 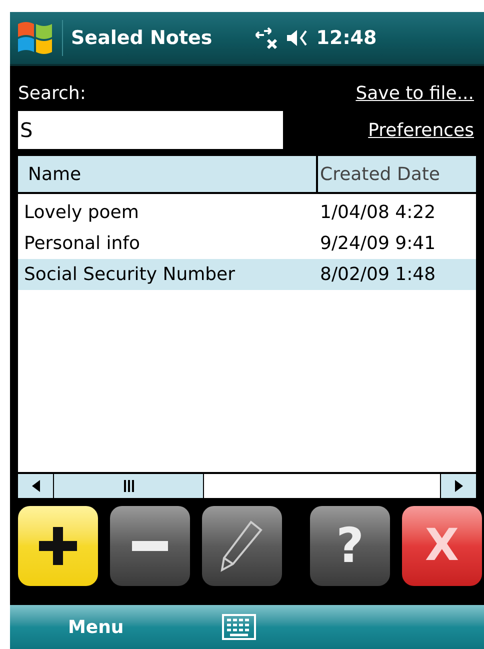 I want to click on list-row: Social Security Number 8/02/09 1:48, so click(x=247, y=274).